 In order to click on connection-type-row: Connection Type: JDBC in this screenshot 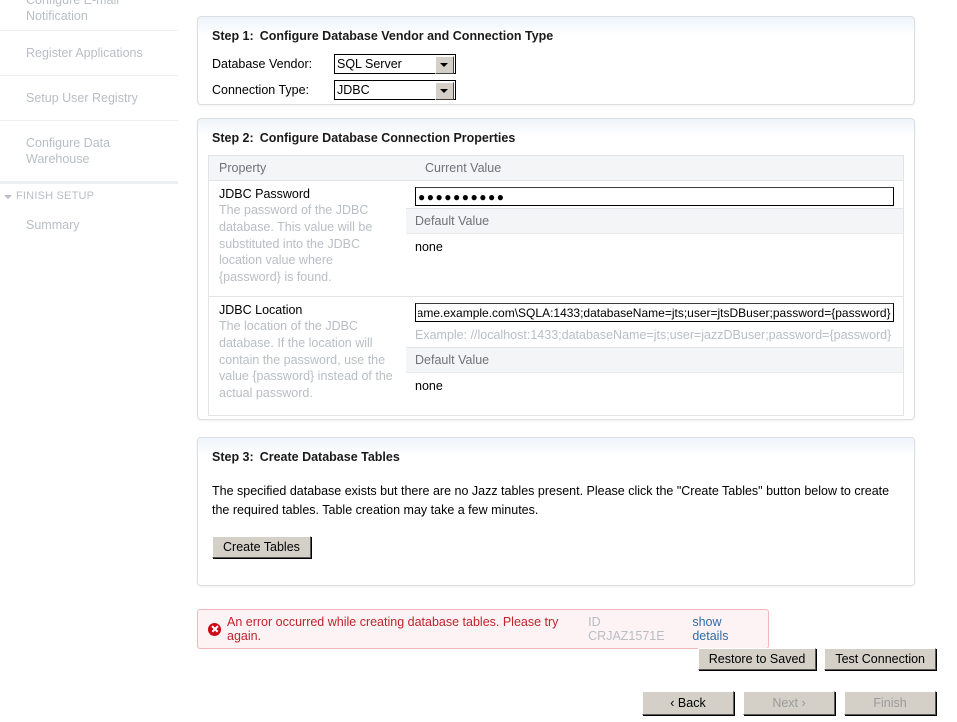, I will do `click(556, 90)`.